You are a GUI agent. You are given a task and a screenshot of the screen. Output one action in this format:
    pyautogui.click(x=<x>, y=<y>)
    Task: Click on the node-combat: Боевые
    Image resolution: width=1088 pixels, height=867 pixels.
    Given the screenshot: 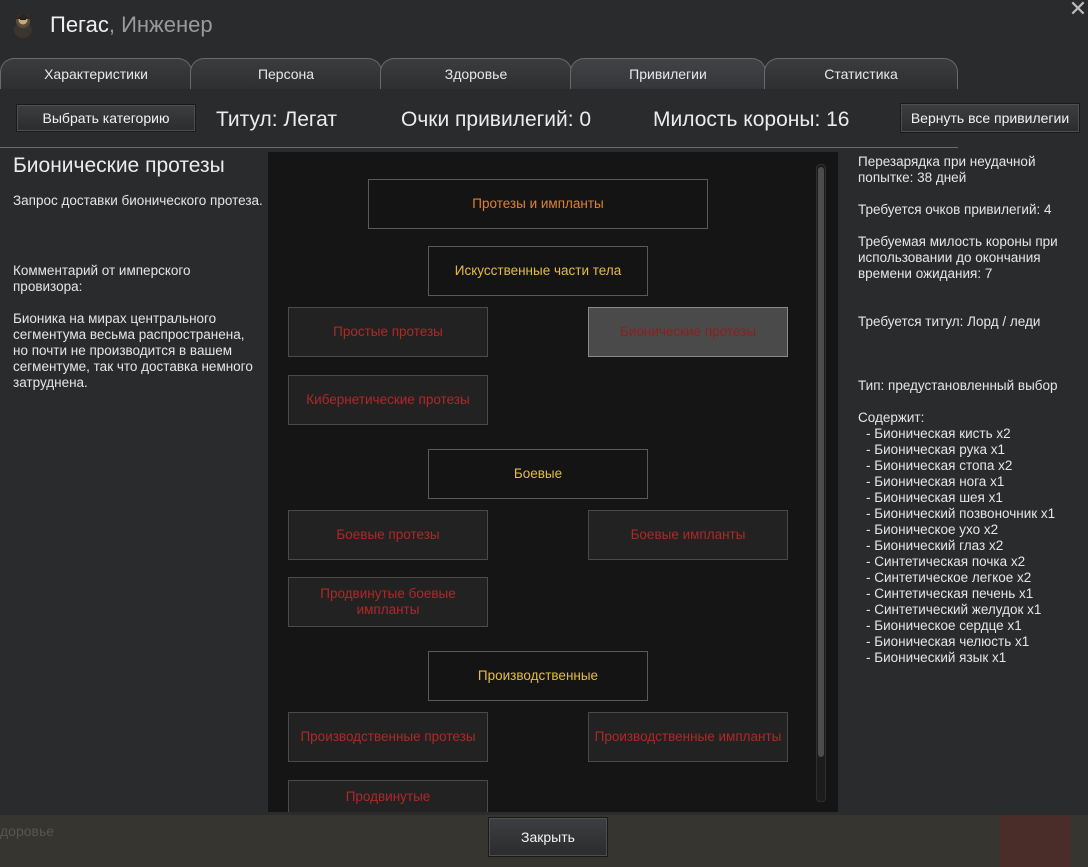 What is the action you would take?
    pyautogui.click(x=538, y=474)
    